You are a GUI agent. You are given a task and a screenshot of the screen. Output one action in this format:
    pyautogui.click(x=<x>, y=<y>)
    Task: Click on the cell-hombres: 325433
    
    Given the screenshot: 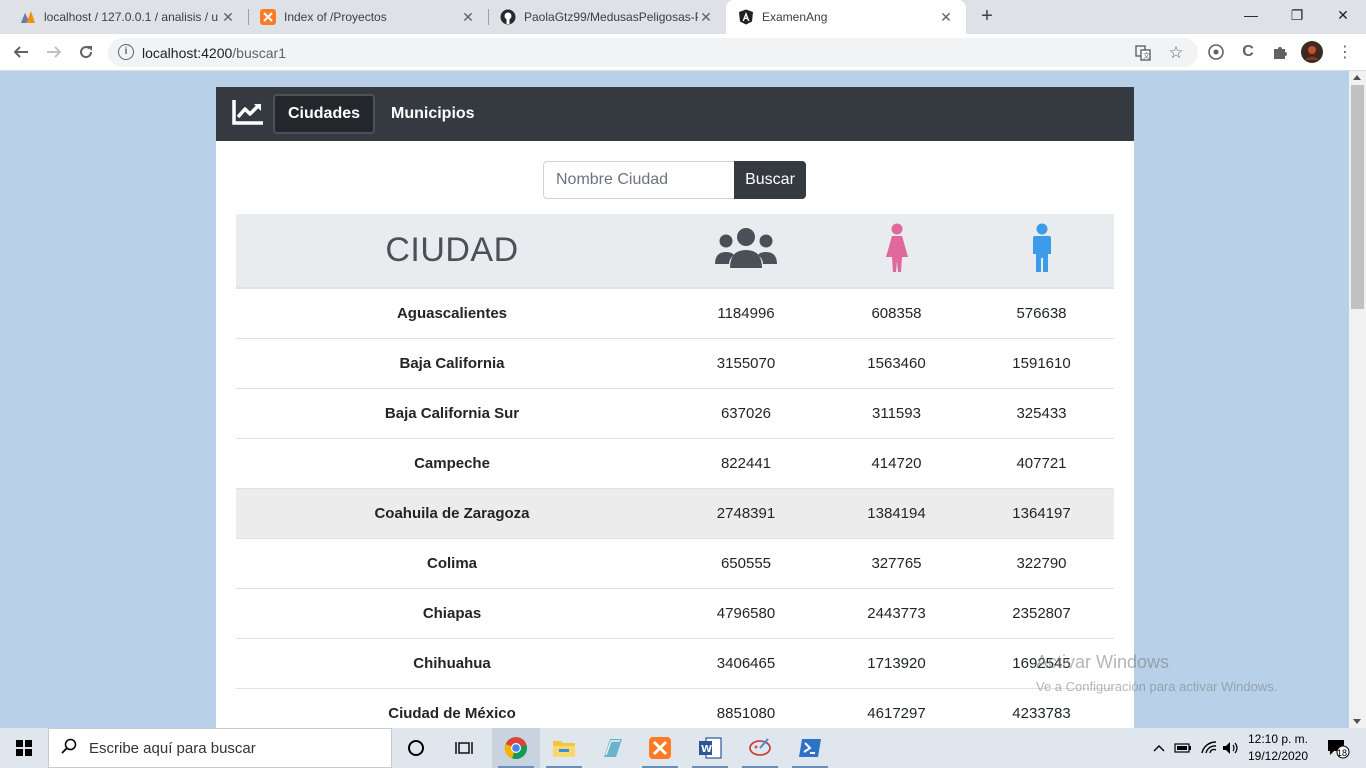 What is the action you would take?
    pyautogui.click(x=1041, y=413)
    